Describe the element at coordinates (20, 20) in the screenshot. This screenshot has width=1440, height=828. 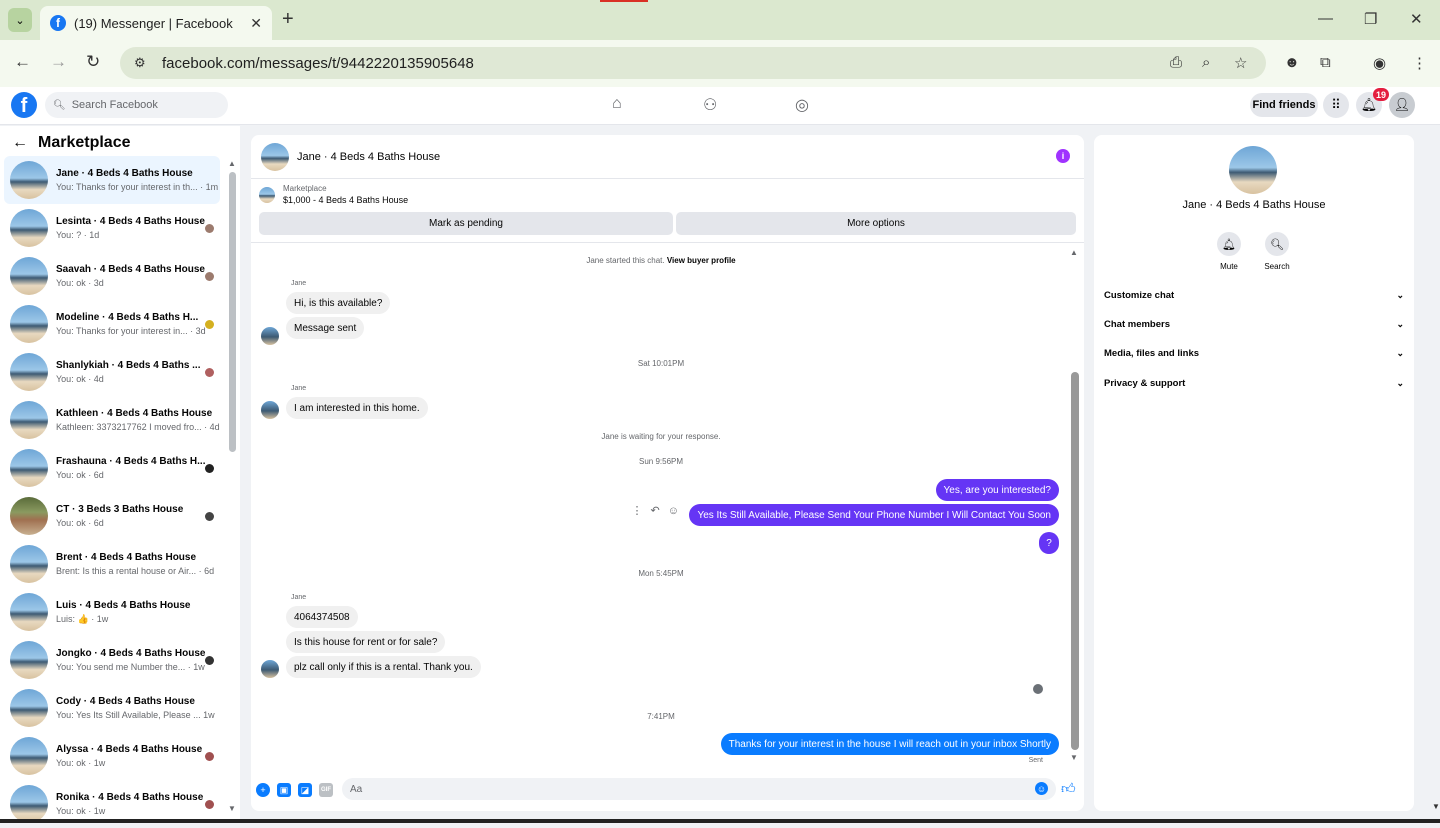
I see `tab-search-dropdown: ⌄` at that location.